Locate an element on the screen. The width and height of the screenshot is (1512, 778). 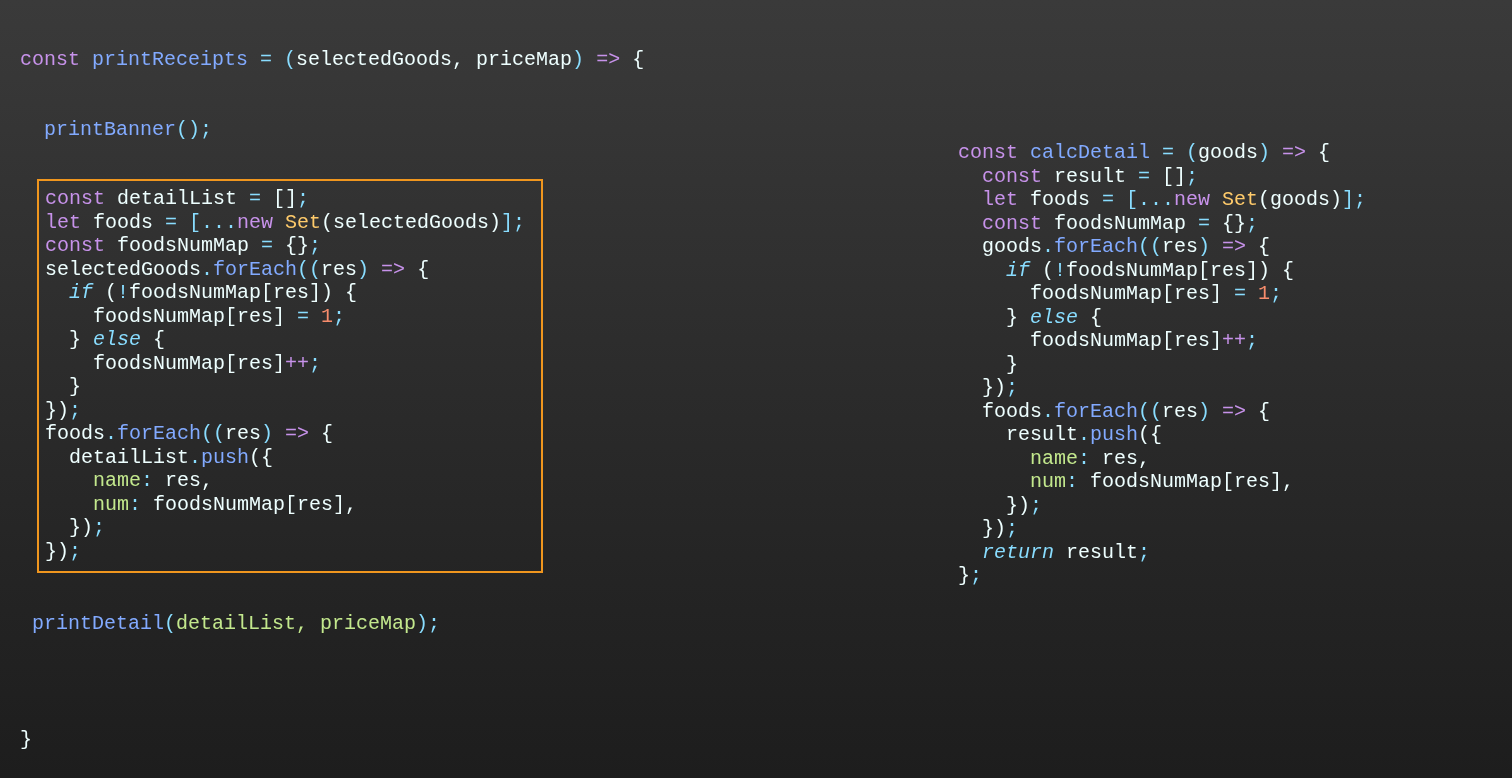
code-line: }; is located at coordinates (970, 576).